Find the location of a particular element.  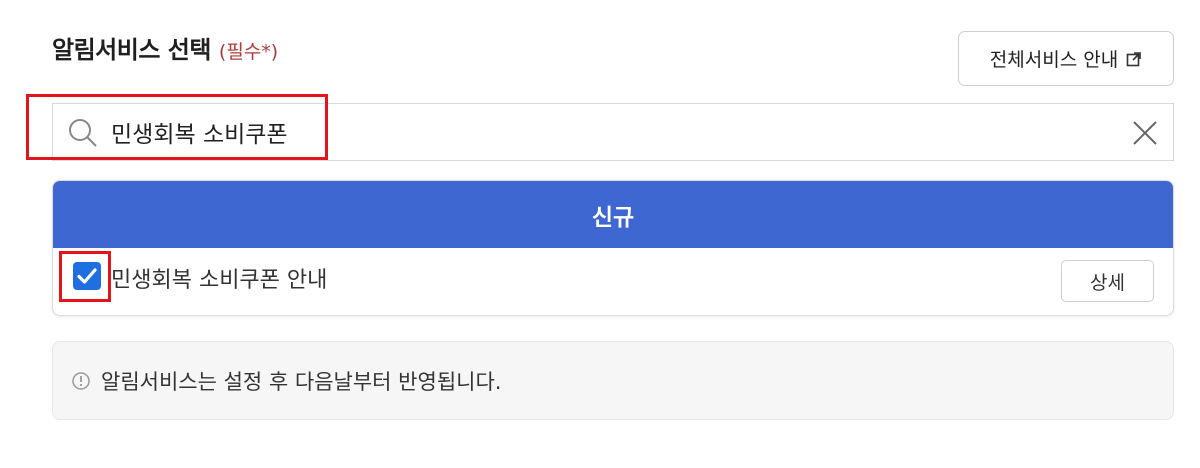

checkbox-highlight-box is located at coordinates (85, 276).